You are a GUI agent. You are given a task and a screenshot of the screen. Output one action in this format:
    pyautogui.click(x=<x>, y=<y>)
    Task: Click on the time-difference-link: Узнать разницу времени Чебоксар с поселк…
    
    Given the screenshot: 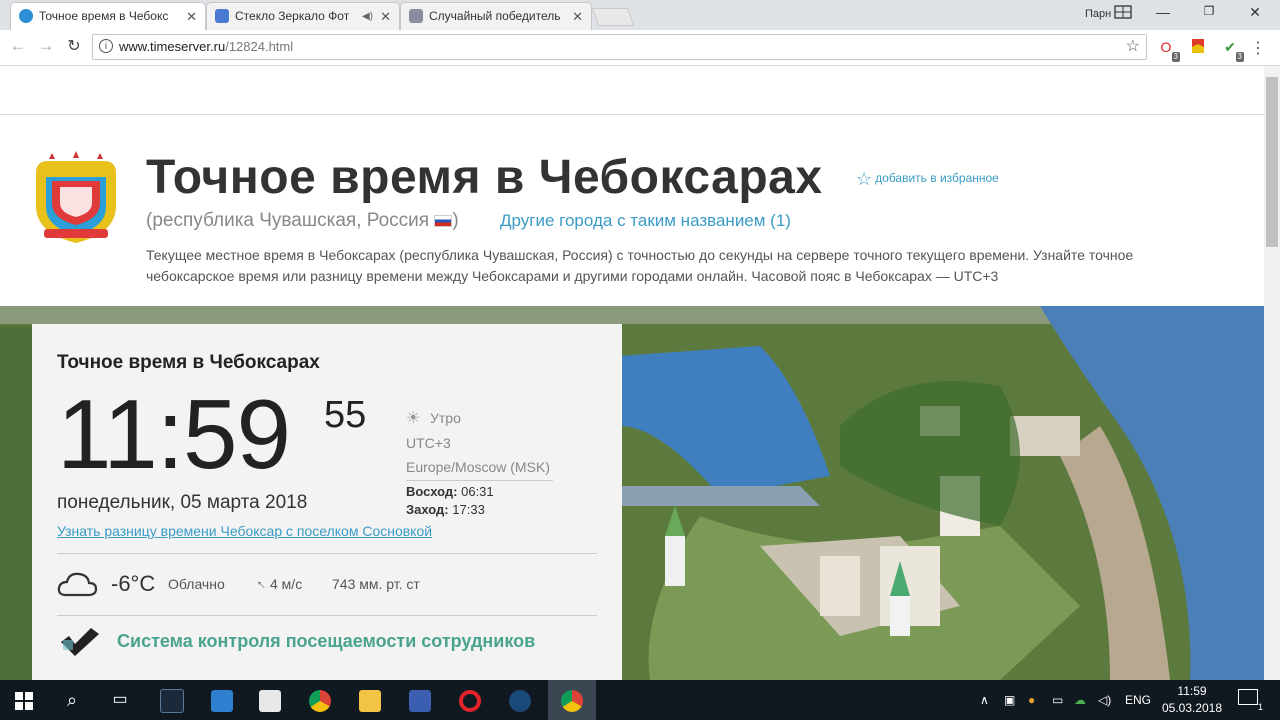 What is the action you would take?
    pyautogui.click(x=244, y=531)
    